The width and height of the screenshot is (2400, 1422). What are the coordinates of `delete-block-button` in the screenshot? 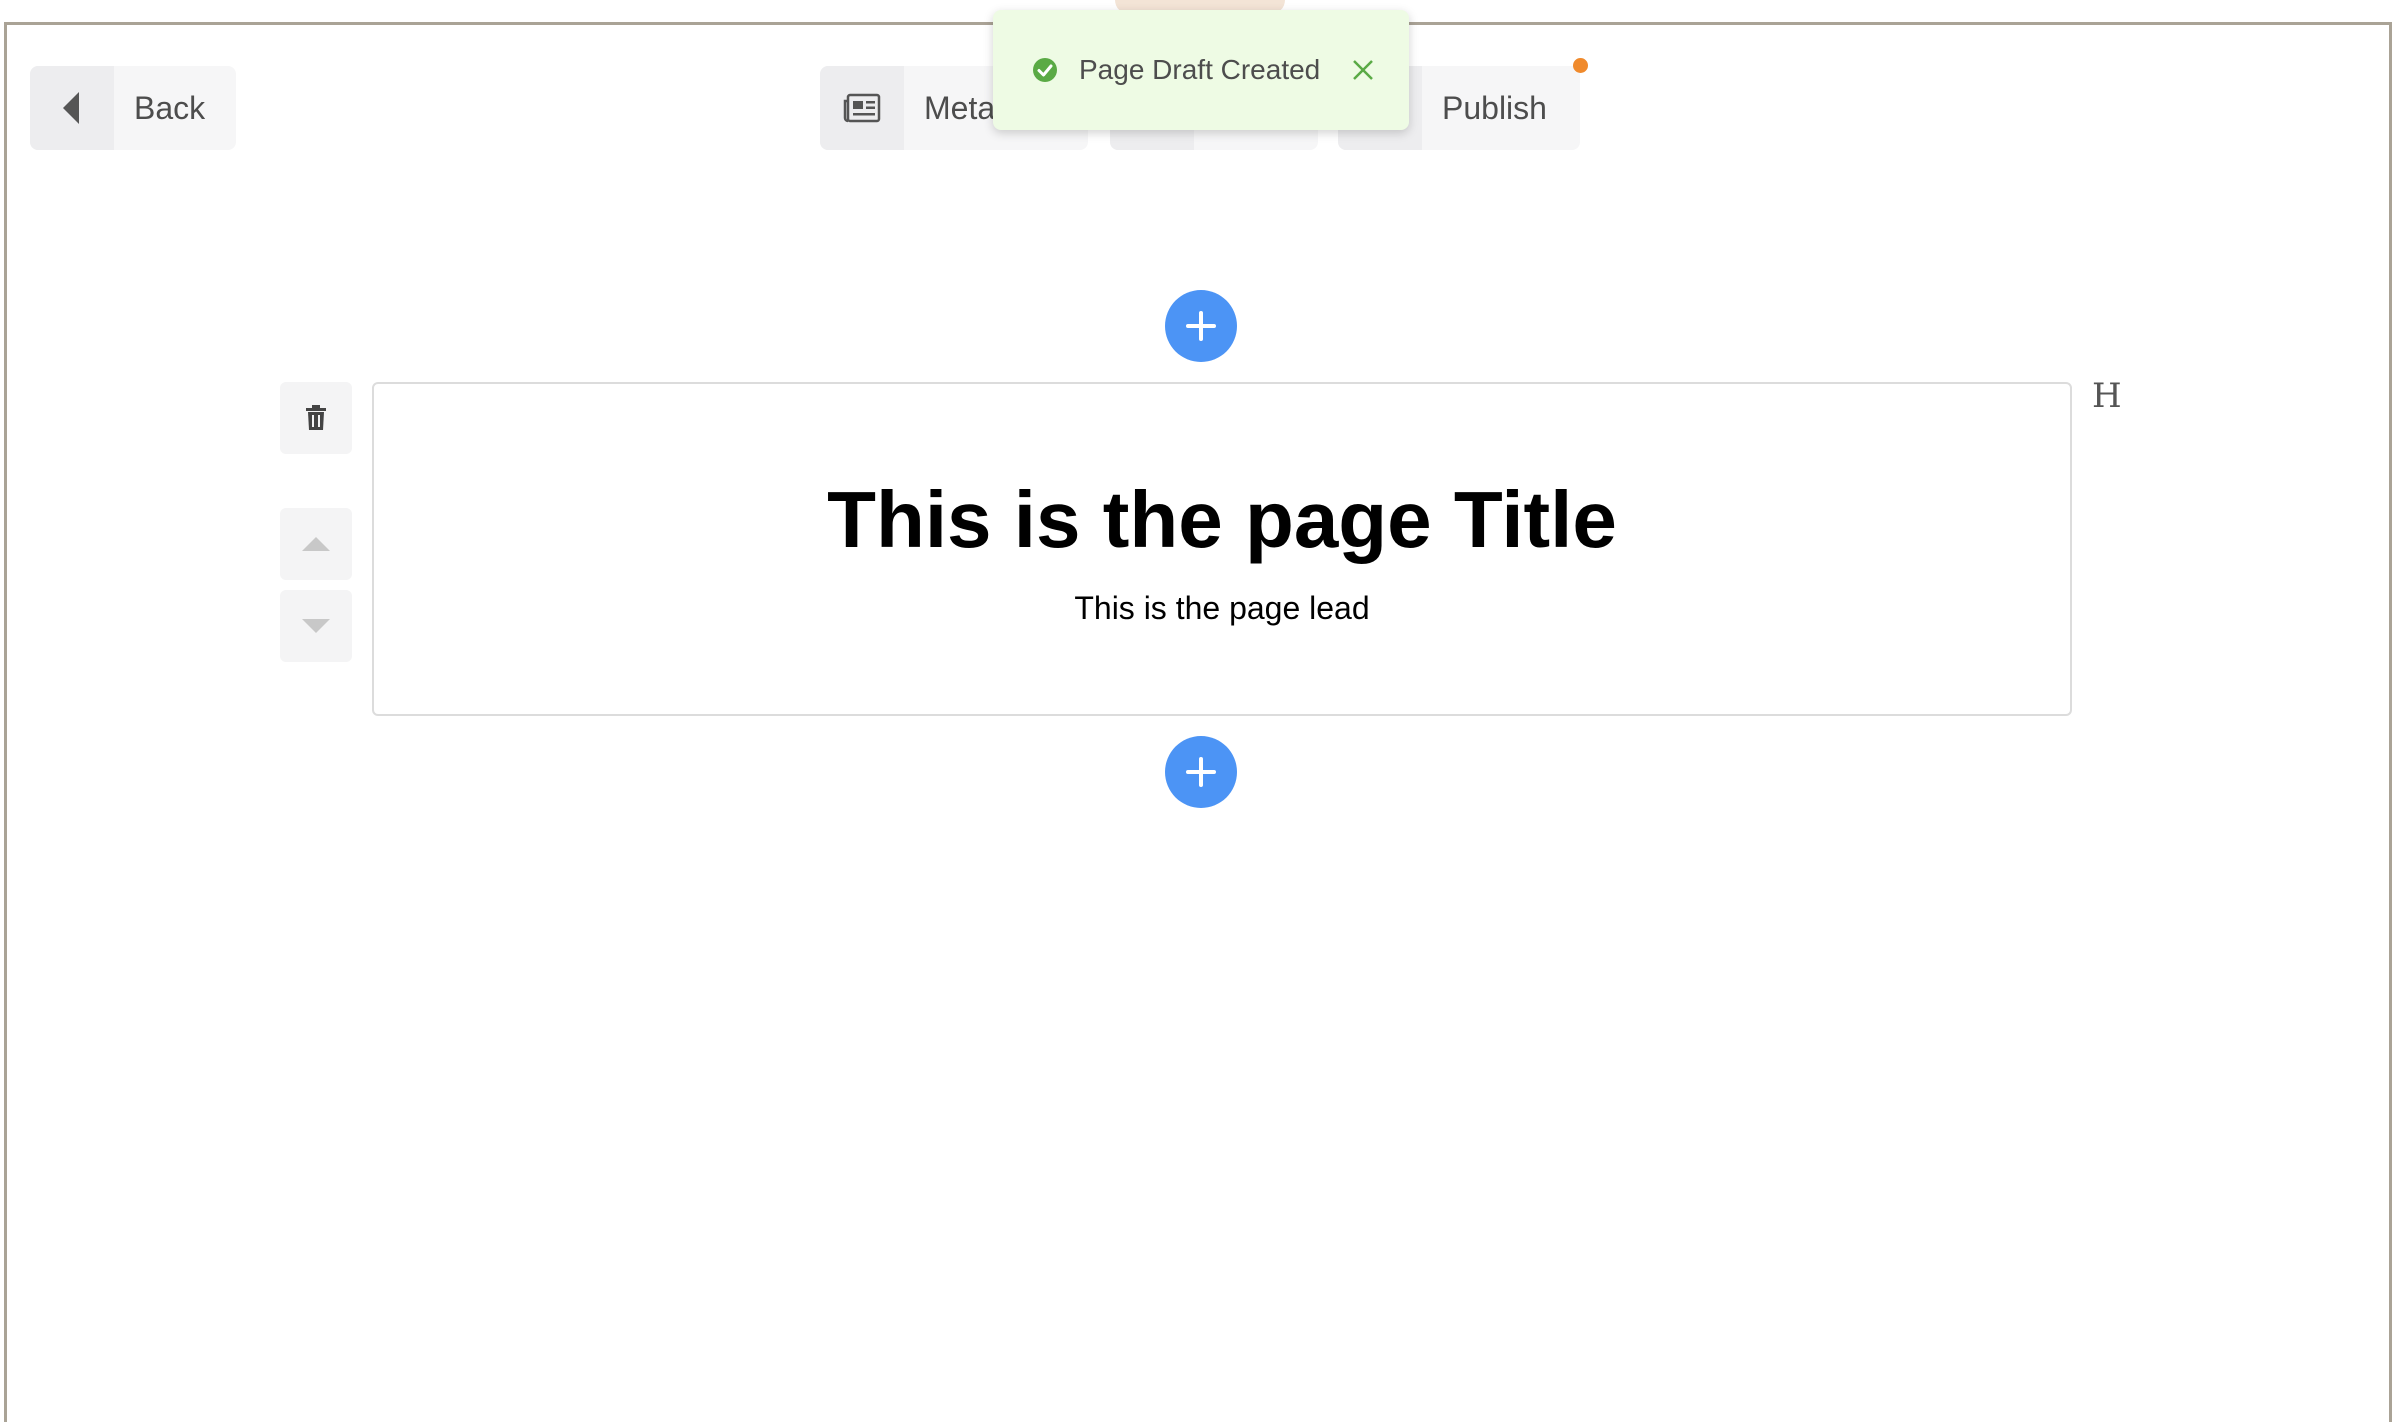 It's located at (316, 418).